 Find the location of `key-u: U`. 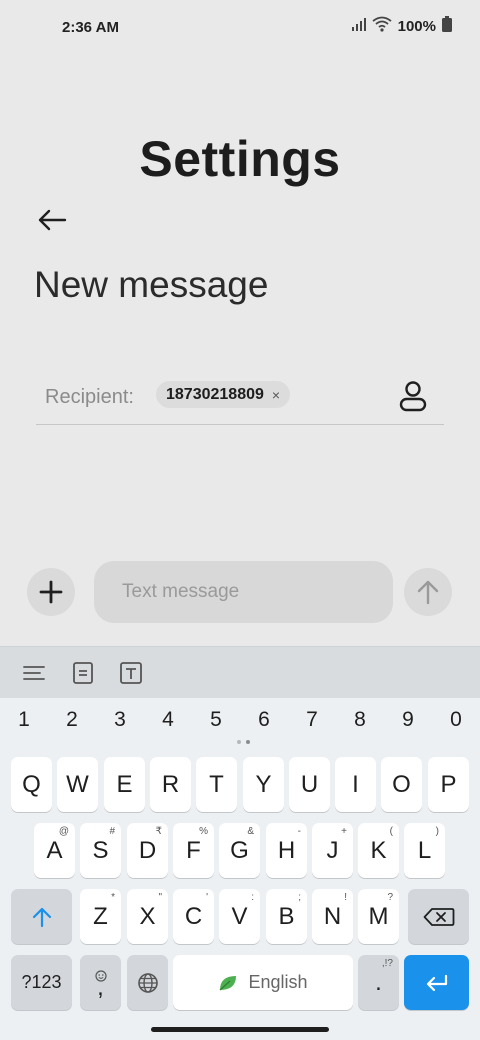

key-u: U is located at coordinates (309, 784).